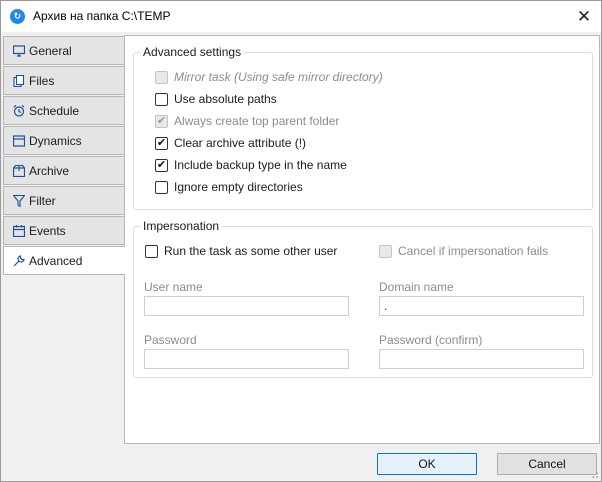  I want to click on title-bar: ↻ Архив на папка C:\TEMP ✕, so click(301, 16).